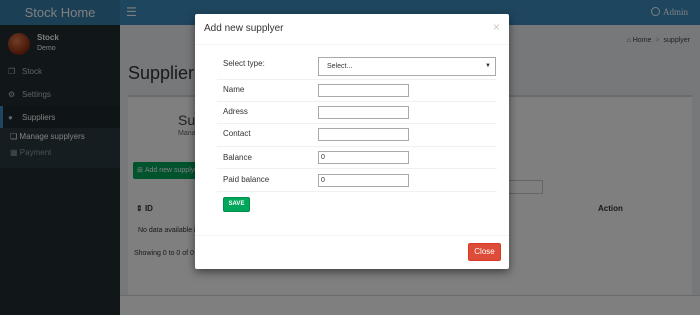 This screenshot has height=315, width=700. I want to click on adress-field, so click(363, 112).